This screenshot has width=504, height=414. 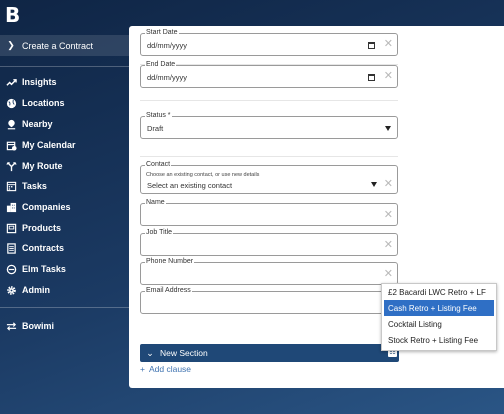 What do you see at coordinates (11, 82) in the screenshot?
I see `trend-up-icon` at bounding box center [11, 82].